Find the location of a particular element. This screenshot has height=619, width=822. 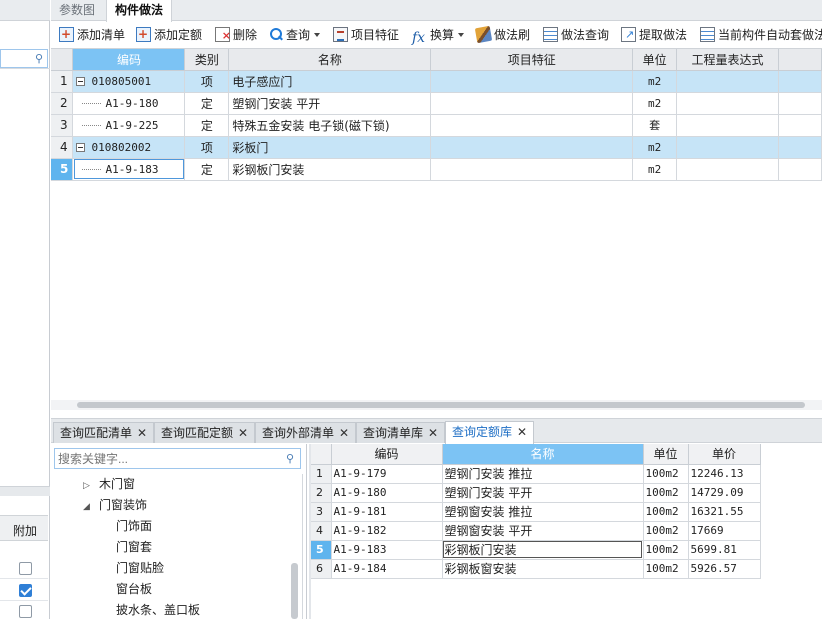

cell-code: A1-9-182 is located at coordinates (387, 531).